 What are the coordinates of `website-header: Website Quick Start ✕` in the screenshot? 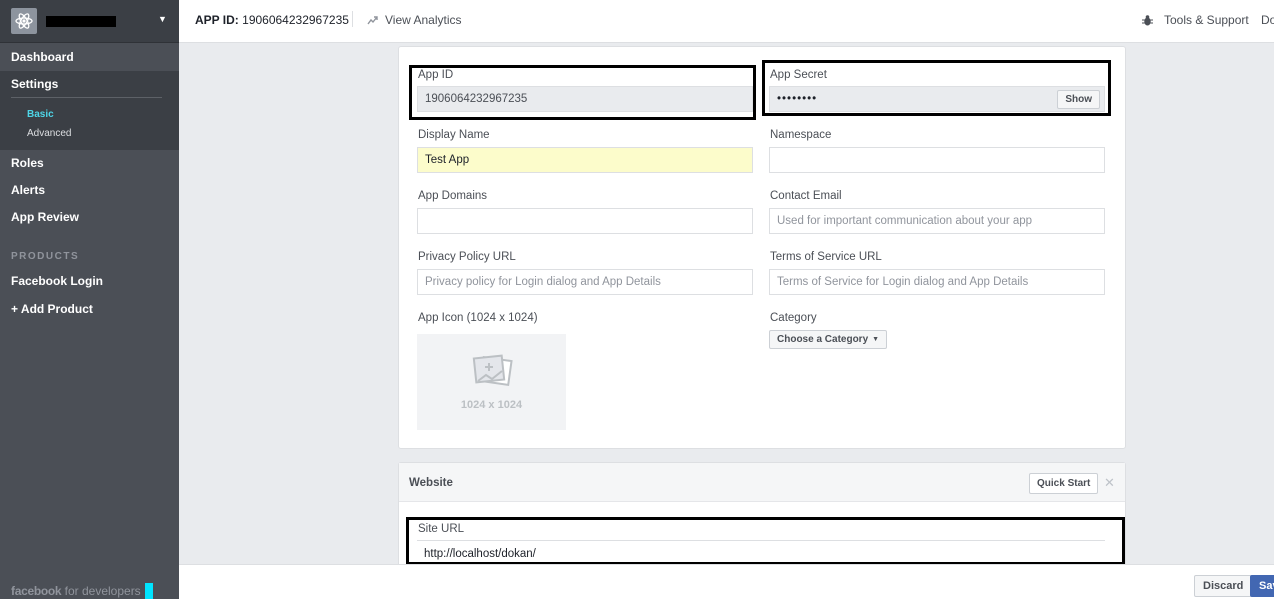 It's located at (762, 482).